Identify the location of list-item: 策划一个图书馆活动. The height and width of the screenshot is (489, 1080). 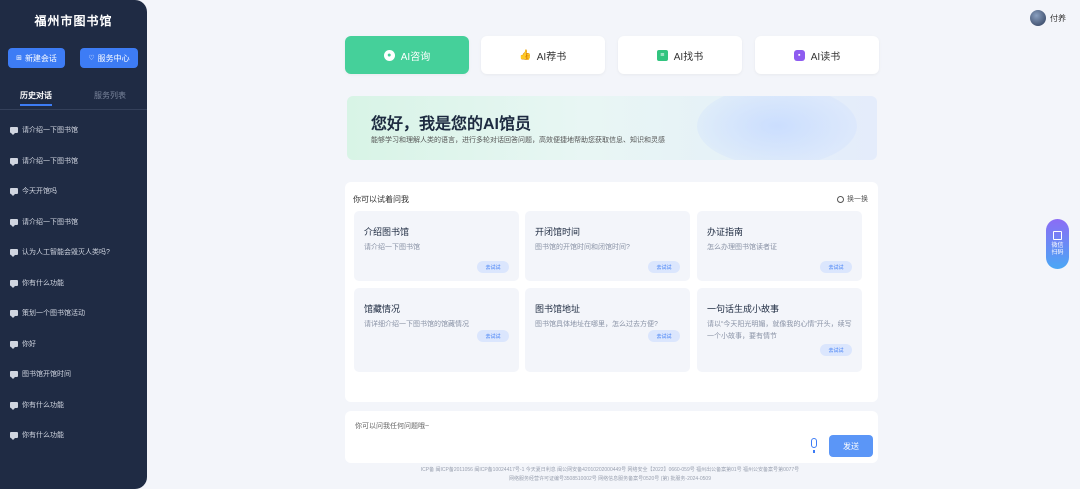
(73, 313).